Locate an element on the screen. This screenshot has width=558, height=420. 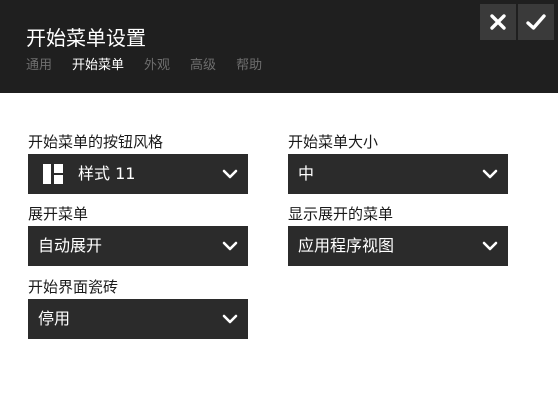
menu-size-value: 中 is located at coordinates (306, 173).